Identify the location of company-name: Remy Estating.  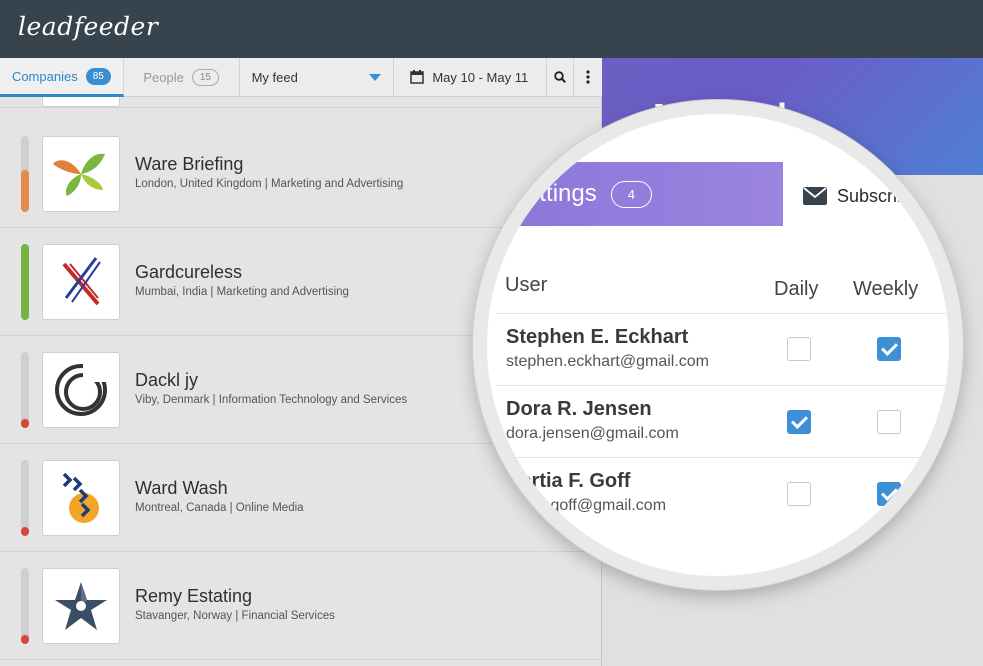
(193, 596).